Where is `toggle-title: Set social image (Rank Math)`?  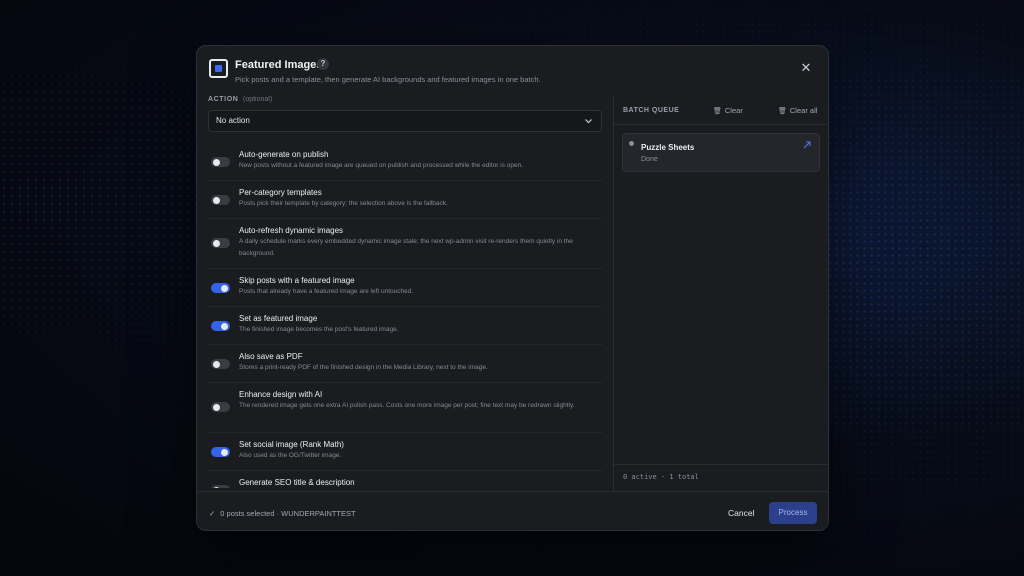
toggle-title: Set social image (Rank Math) is located at coordinates (291, 444).